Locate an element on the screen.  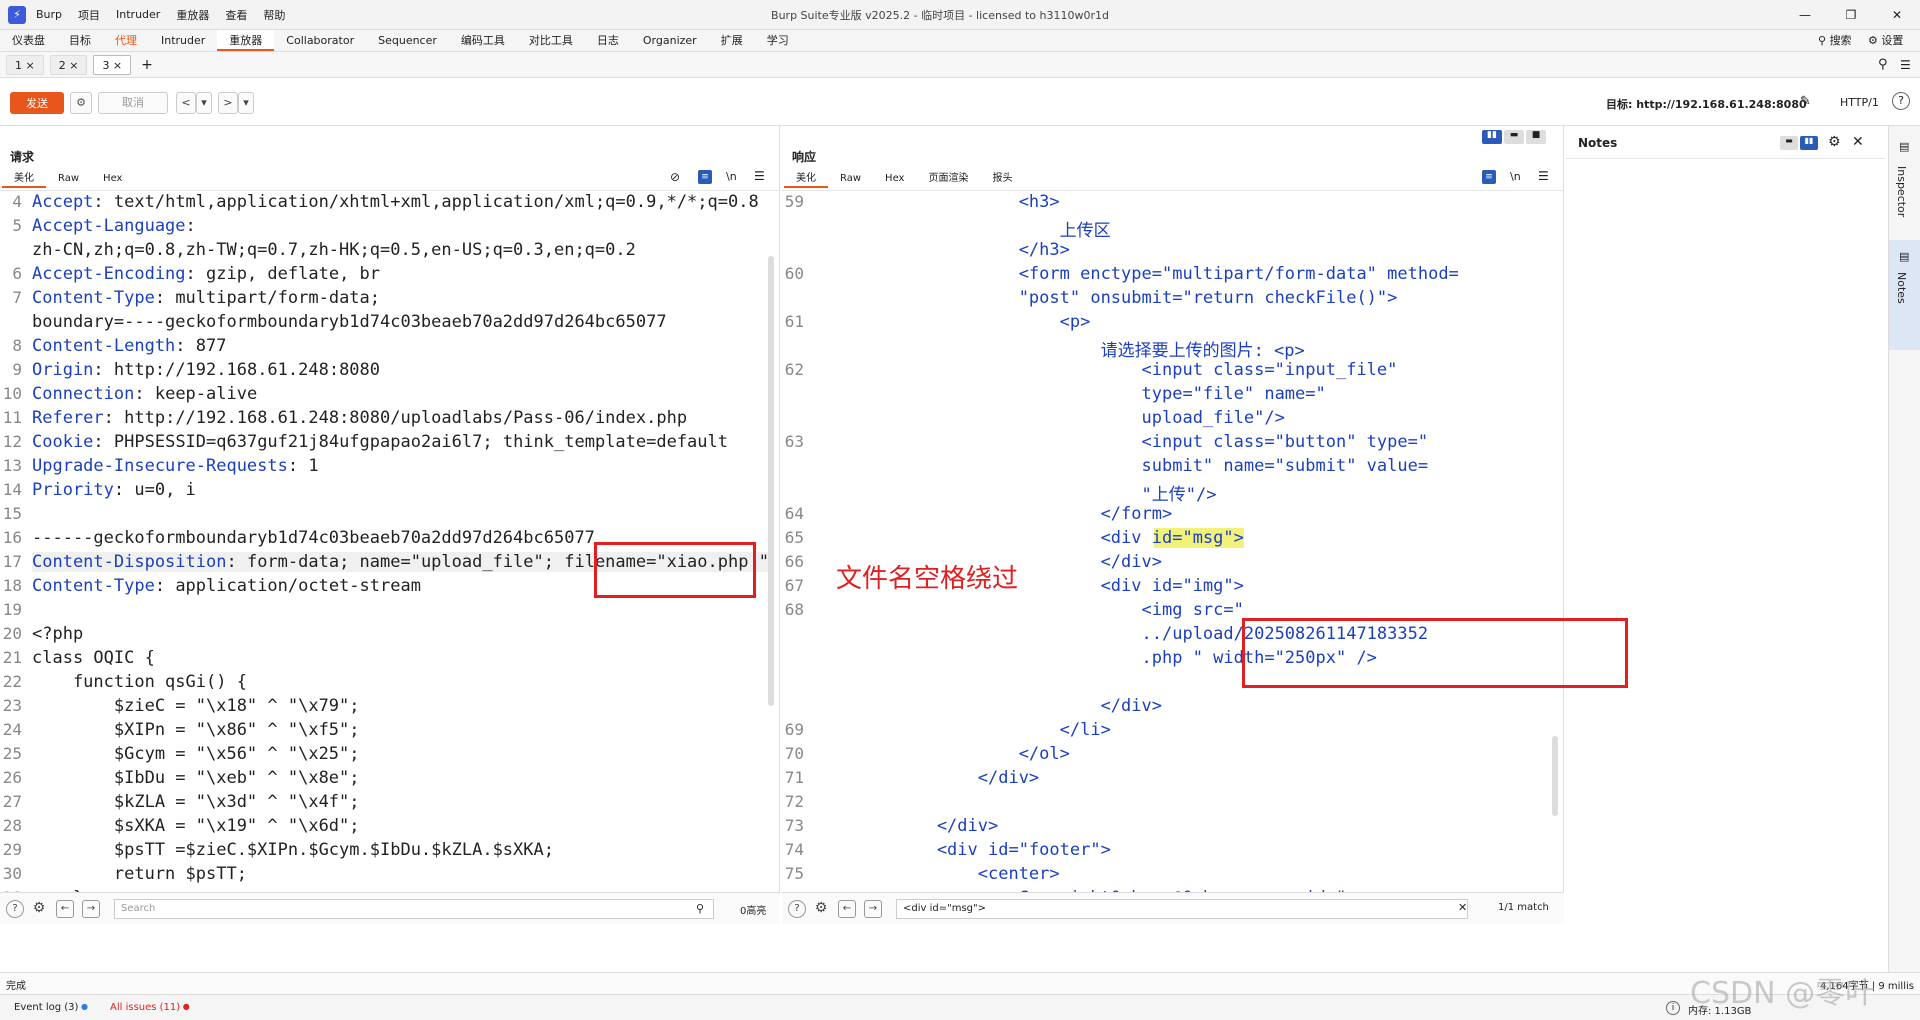
request-tab-raw: Raw is located at coordinates (68, 179).